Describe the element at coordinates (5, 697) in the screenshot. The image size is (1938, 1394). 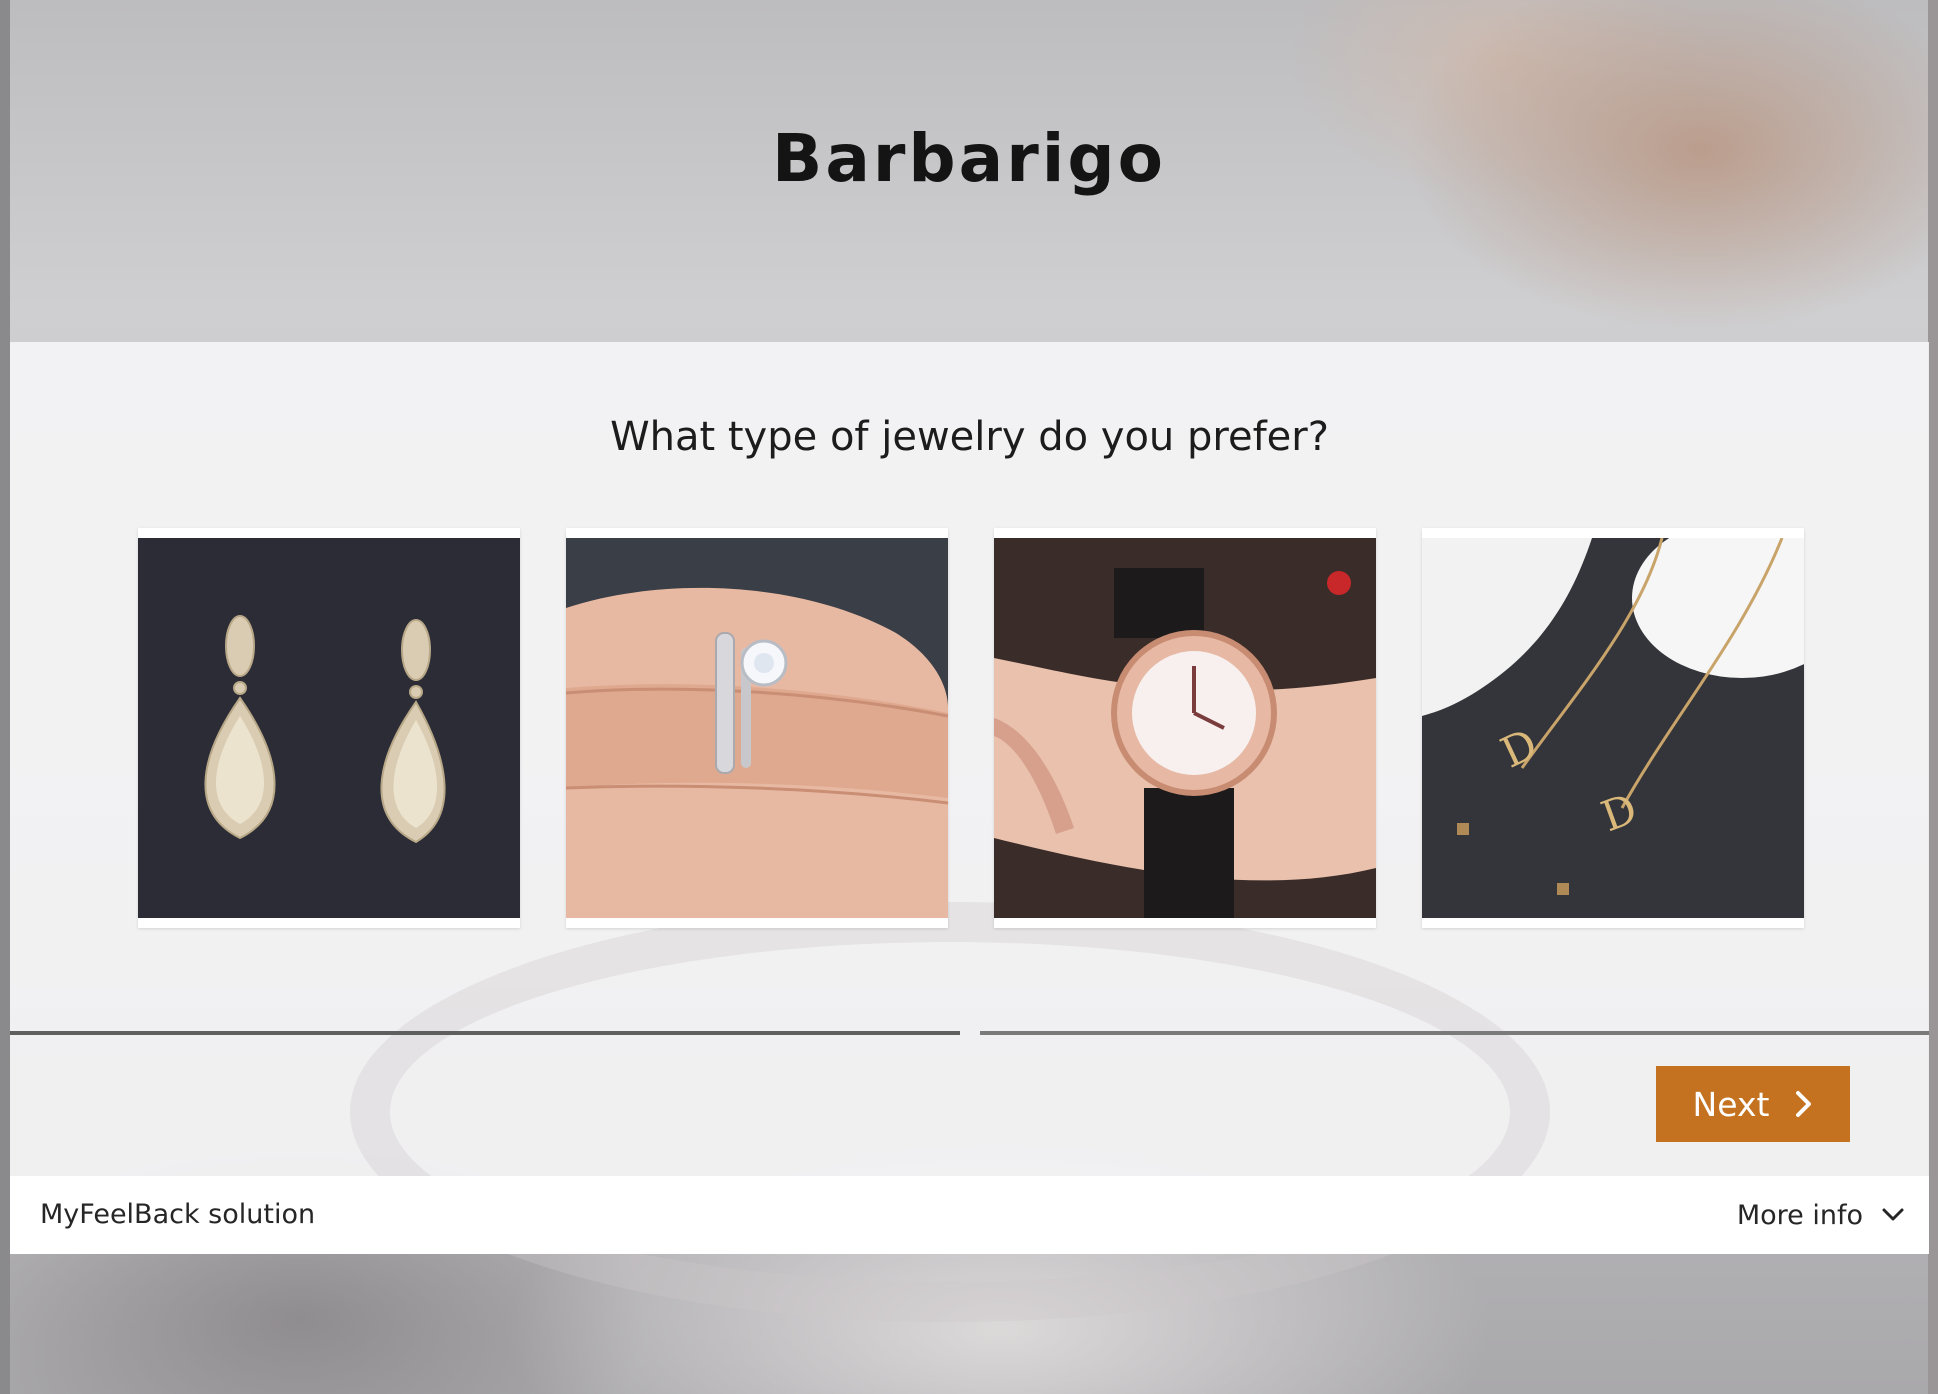
I see `background-edge-left` at that location.